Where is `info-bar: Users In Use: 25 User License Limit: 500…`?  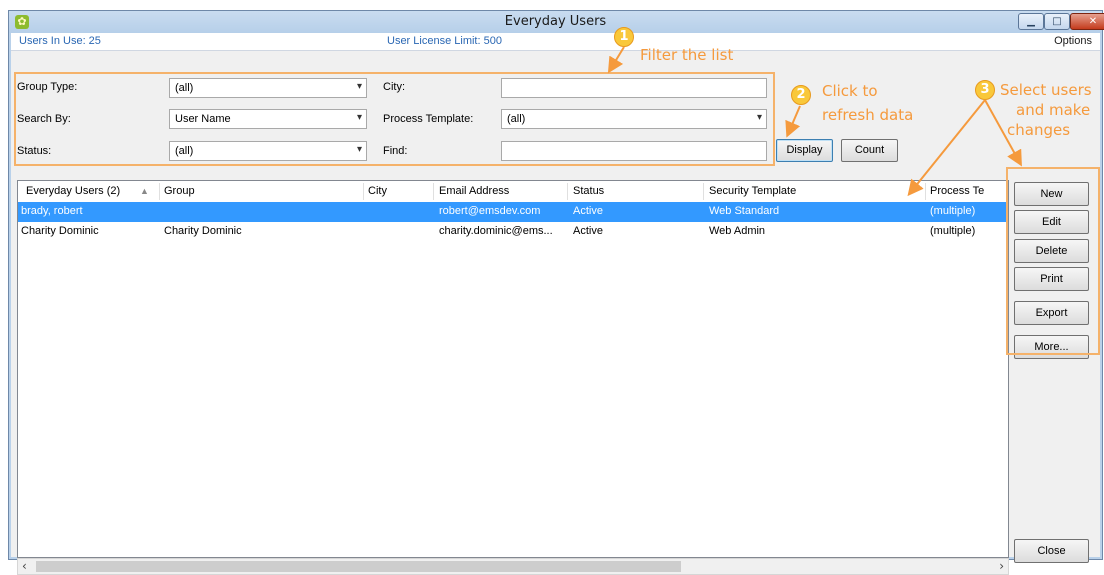
info-bar: Users In Use: 25 User License Limit: 500… is located at coordinates (555, 42).